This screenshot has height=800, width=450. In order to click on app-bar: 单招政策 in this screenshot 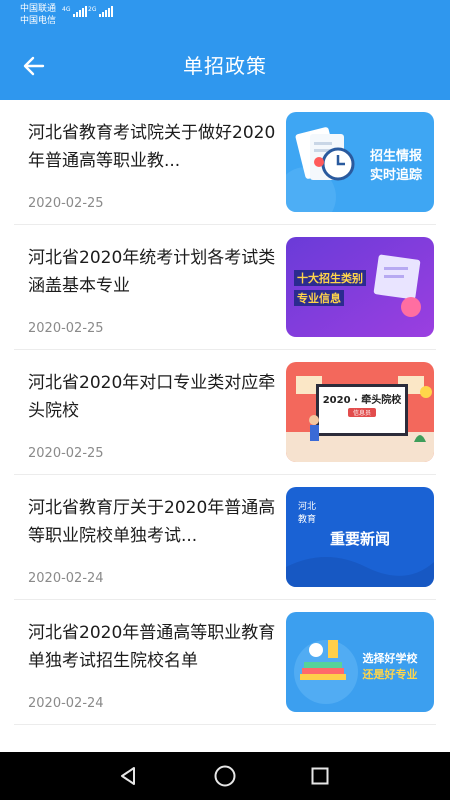, I will do `click(225, 66)`.